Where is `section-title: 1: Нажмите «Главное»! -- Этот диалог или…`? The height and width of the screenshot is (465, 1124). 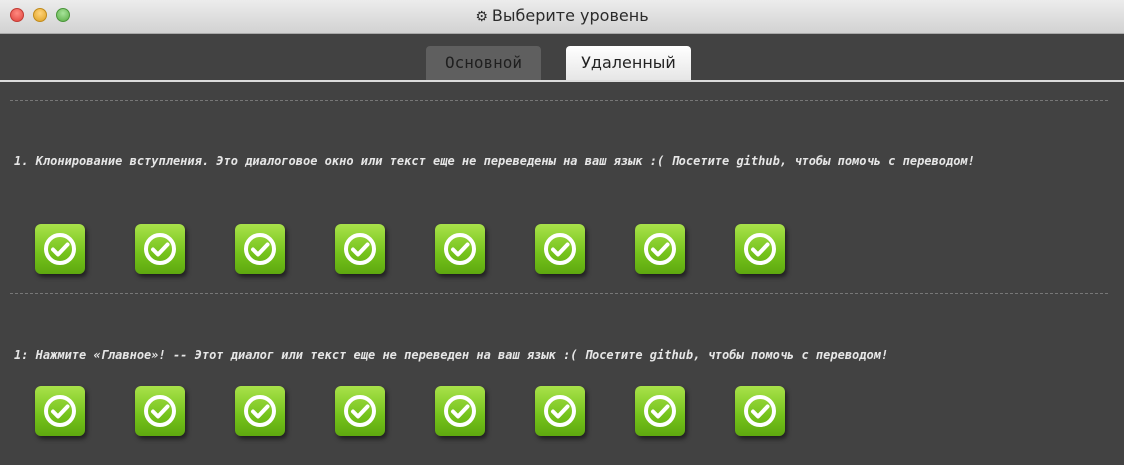
section-title: 1: Нажмите «Главное»! -- Этот диалог или… is located at coordinates (451, 355).